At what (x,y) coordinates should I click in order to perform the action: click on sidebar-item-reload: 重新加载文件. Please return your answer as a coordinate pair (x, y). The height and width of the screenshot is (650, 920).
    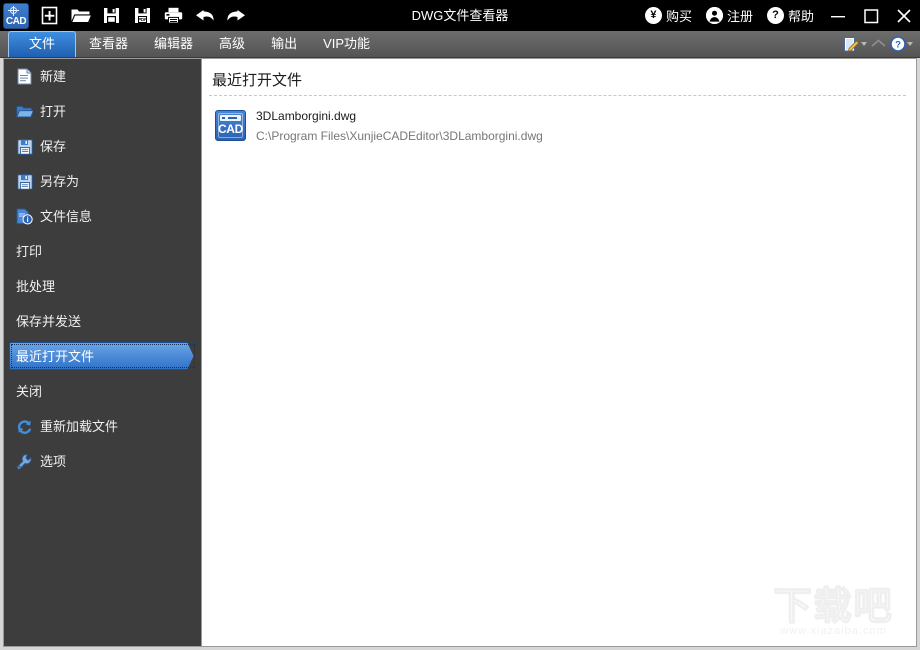
    Looking at the image, I should click on (102, 426).